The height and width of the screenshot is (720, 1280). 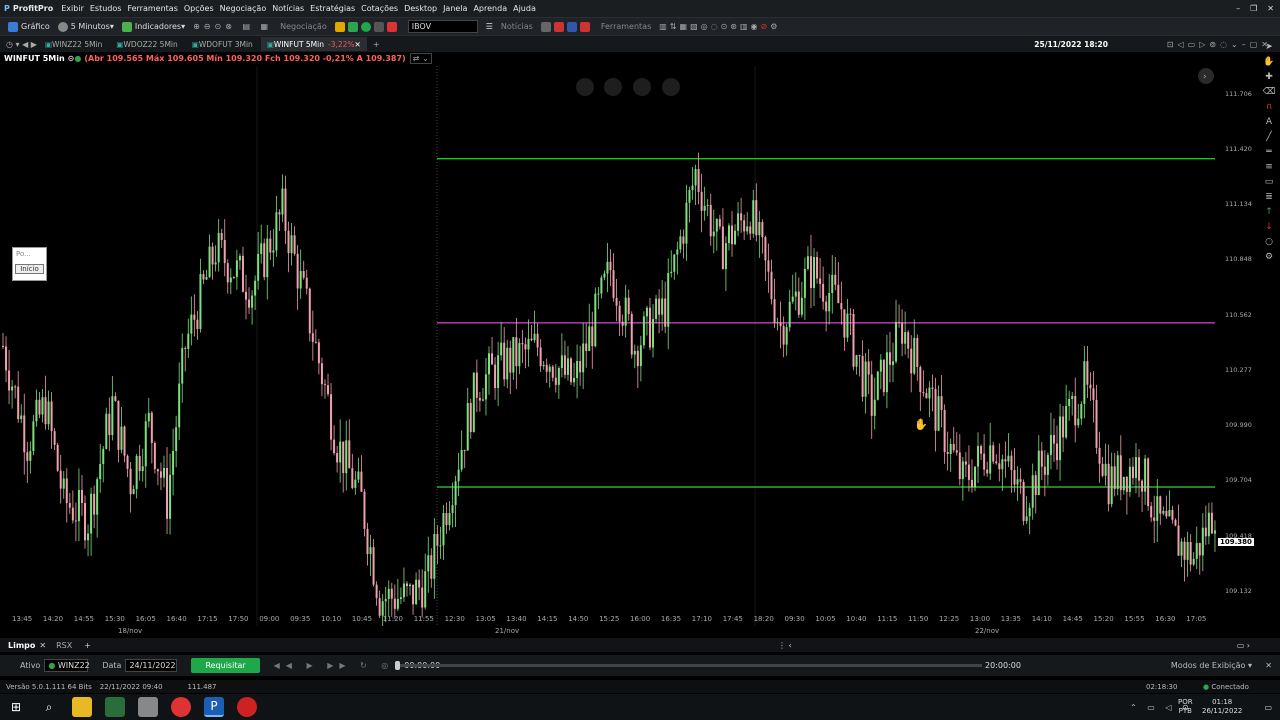 What do you see at coordinates (214, 707) in the screenshot?
I see `profit-app-icon: P` at bounding box center [214, 707].